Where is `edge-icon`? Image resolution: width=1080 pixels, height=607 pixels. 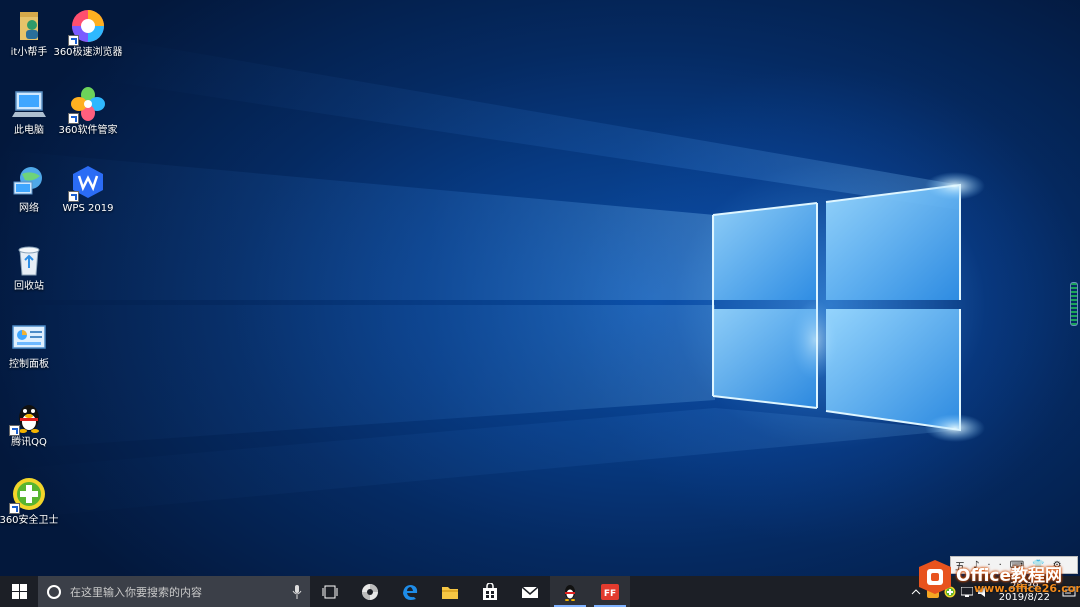
edge-icon is located at coordinates (410, 592).